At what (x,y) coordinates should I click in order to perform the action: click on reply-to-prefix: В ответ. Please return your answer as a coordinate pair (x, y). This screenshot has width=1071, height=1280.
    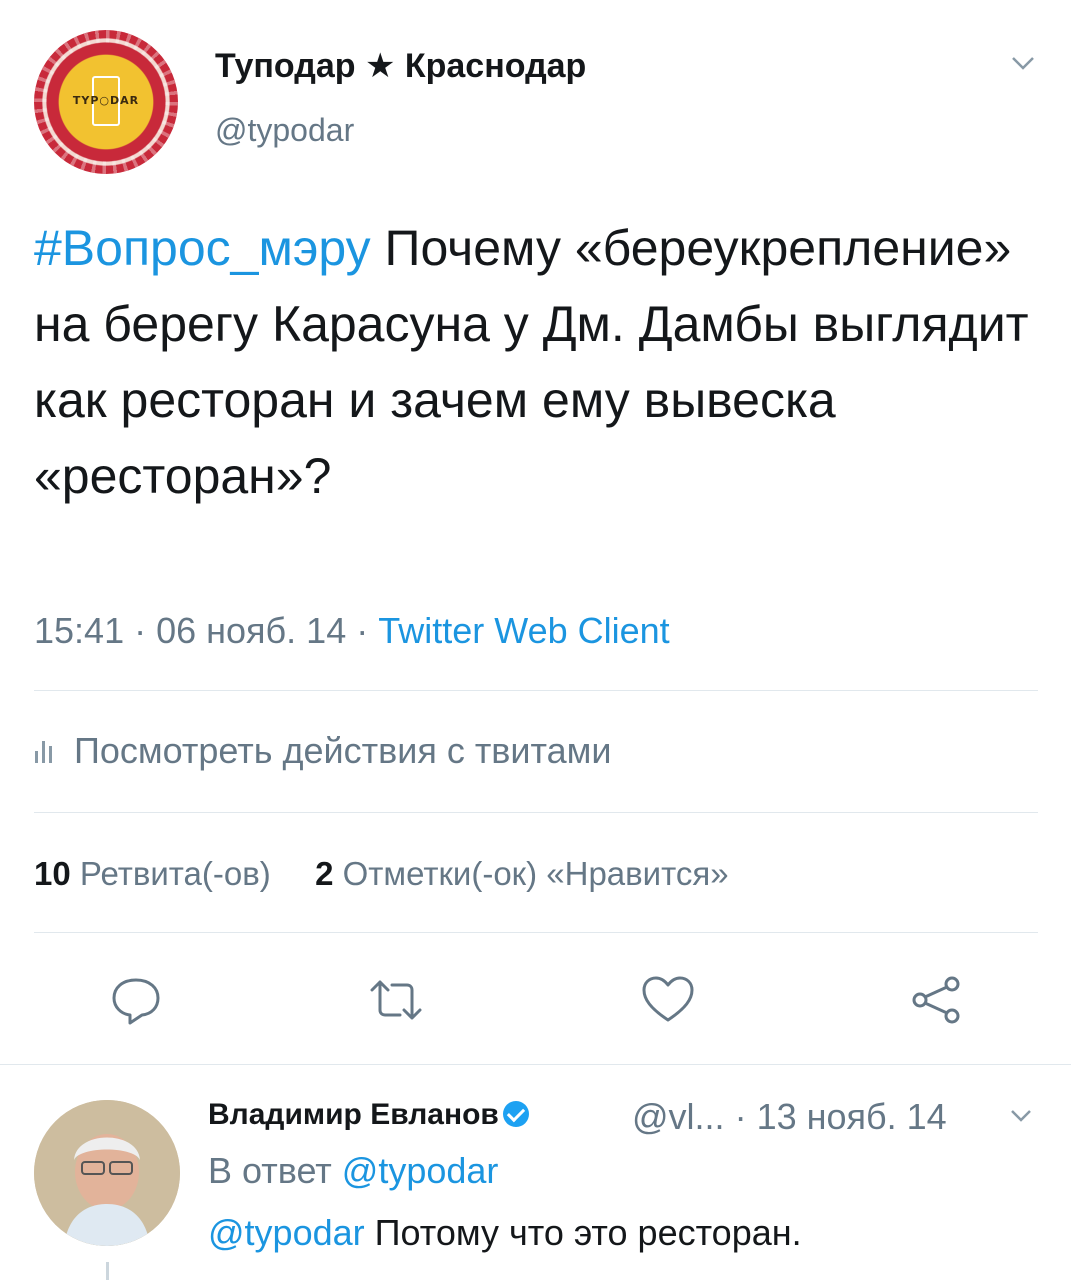
    Looking at the image, I should click on (270, 1170).